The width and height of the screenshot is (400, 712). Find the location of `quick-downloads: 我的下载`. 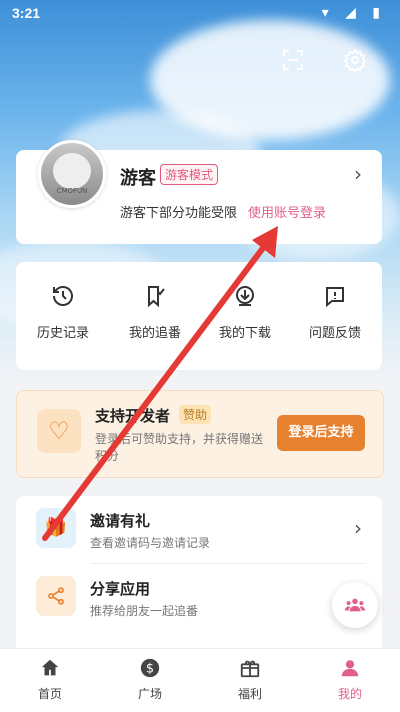

quick-downloads: 我的下载 is located at coordinates (245, 312).